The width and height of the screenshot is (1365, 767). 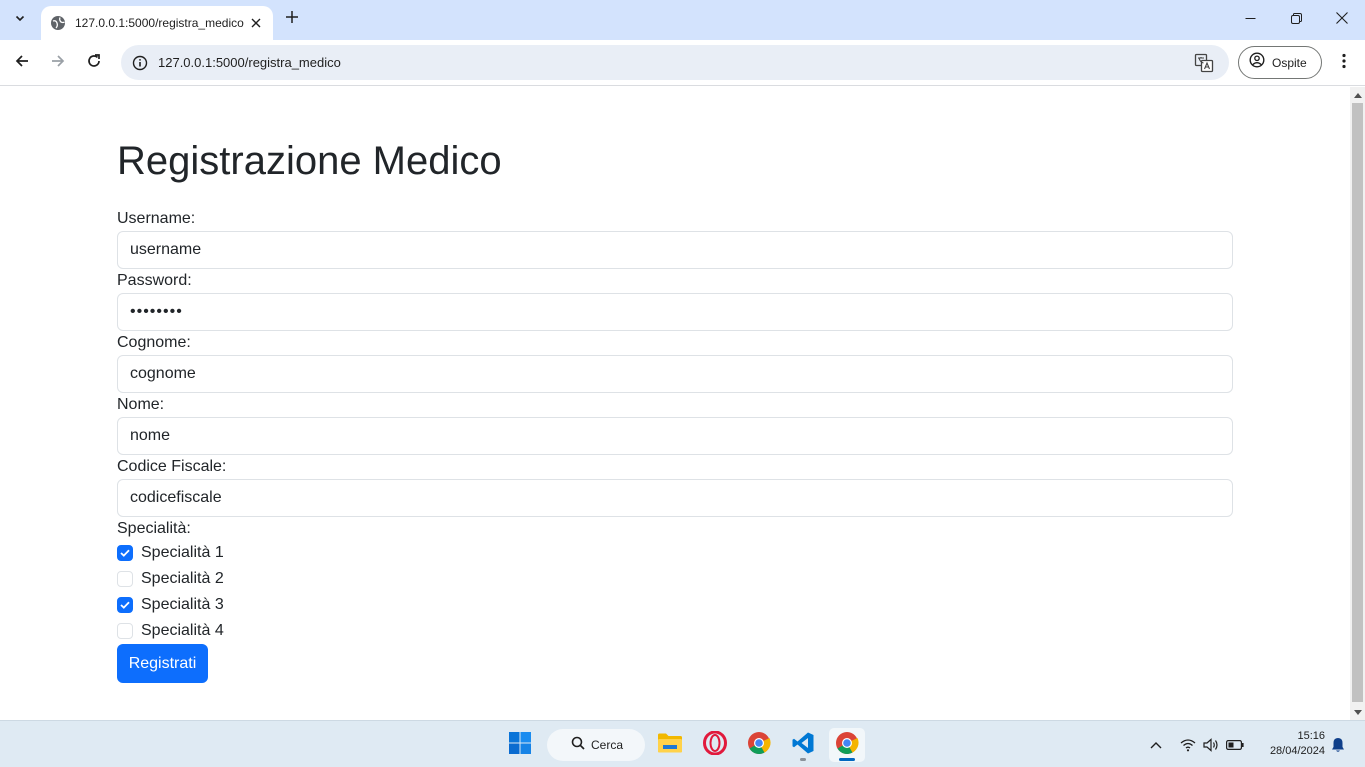 What do you see at coordinates (156, 311) in the screenshot?
I see `password-masked-value: ••••••••` at bounding box center [156, 311].